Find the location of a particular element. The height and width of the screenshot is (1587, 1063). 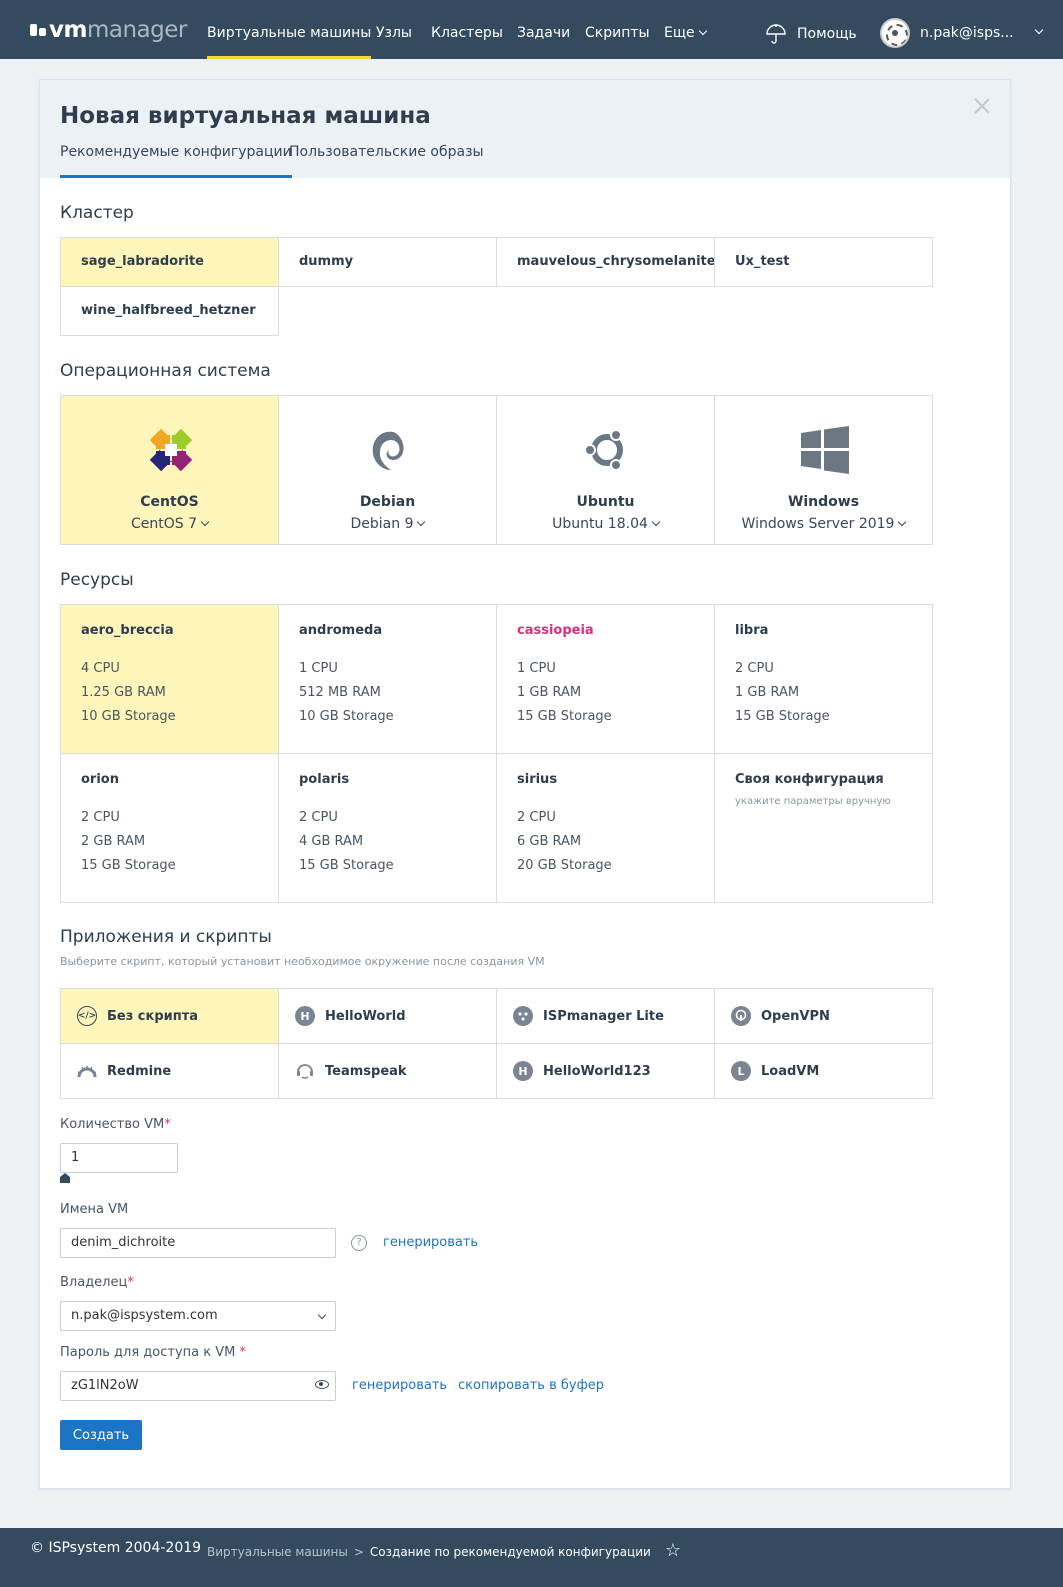

app-name: Teamspeak is located at coordinates (366, 1071).